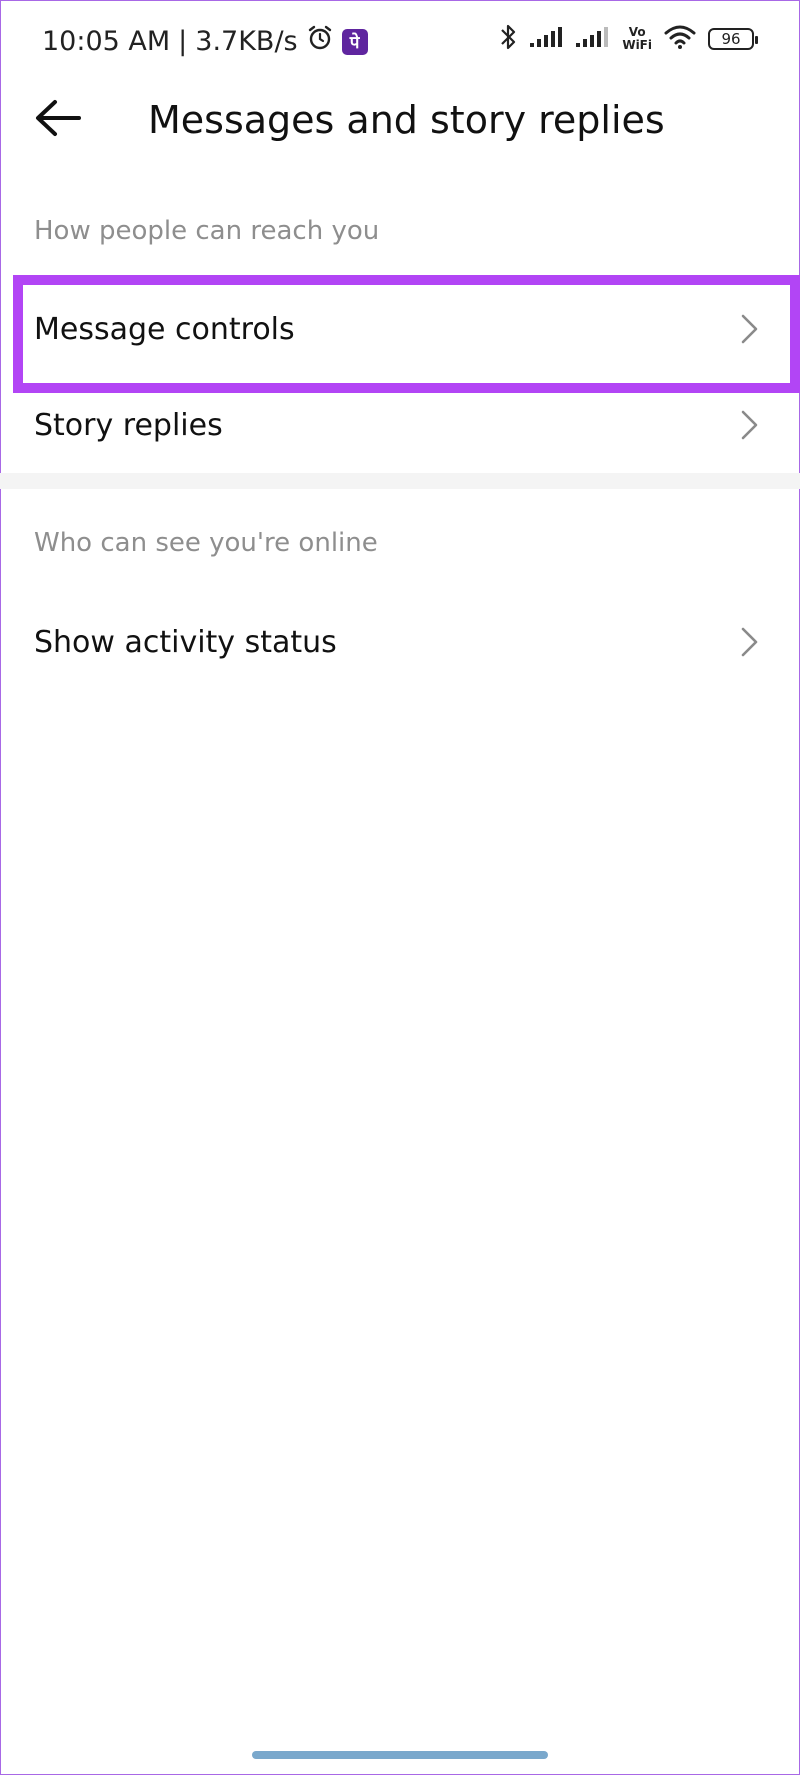 The height and width of the screenshot is (1775, 800). I want to click on message-controls-label: Message controls, so click(164, 329).